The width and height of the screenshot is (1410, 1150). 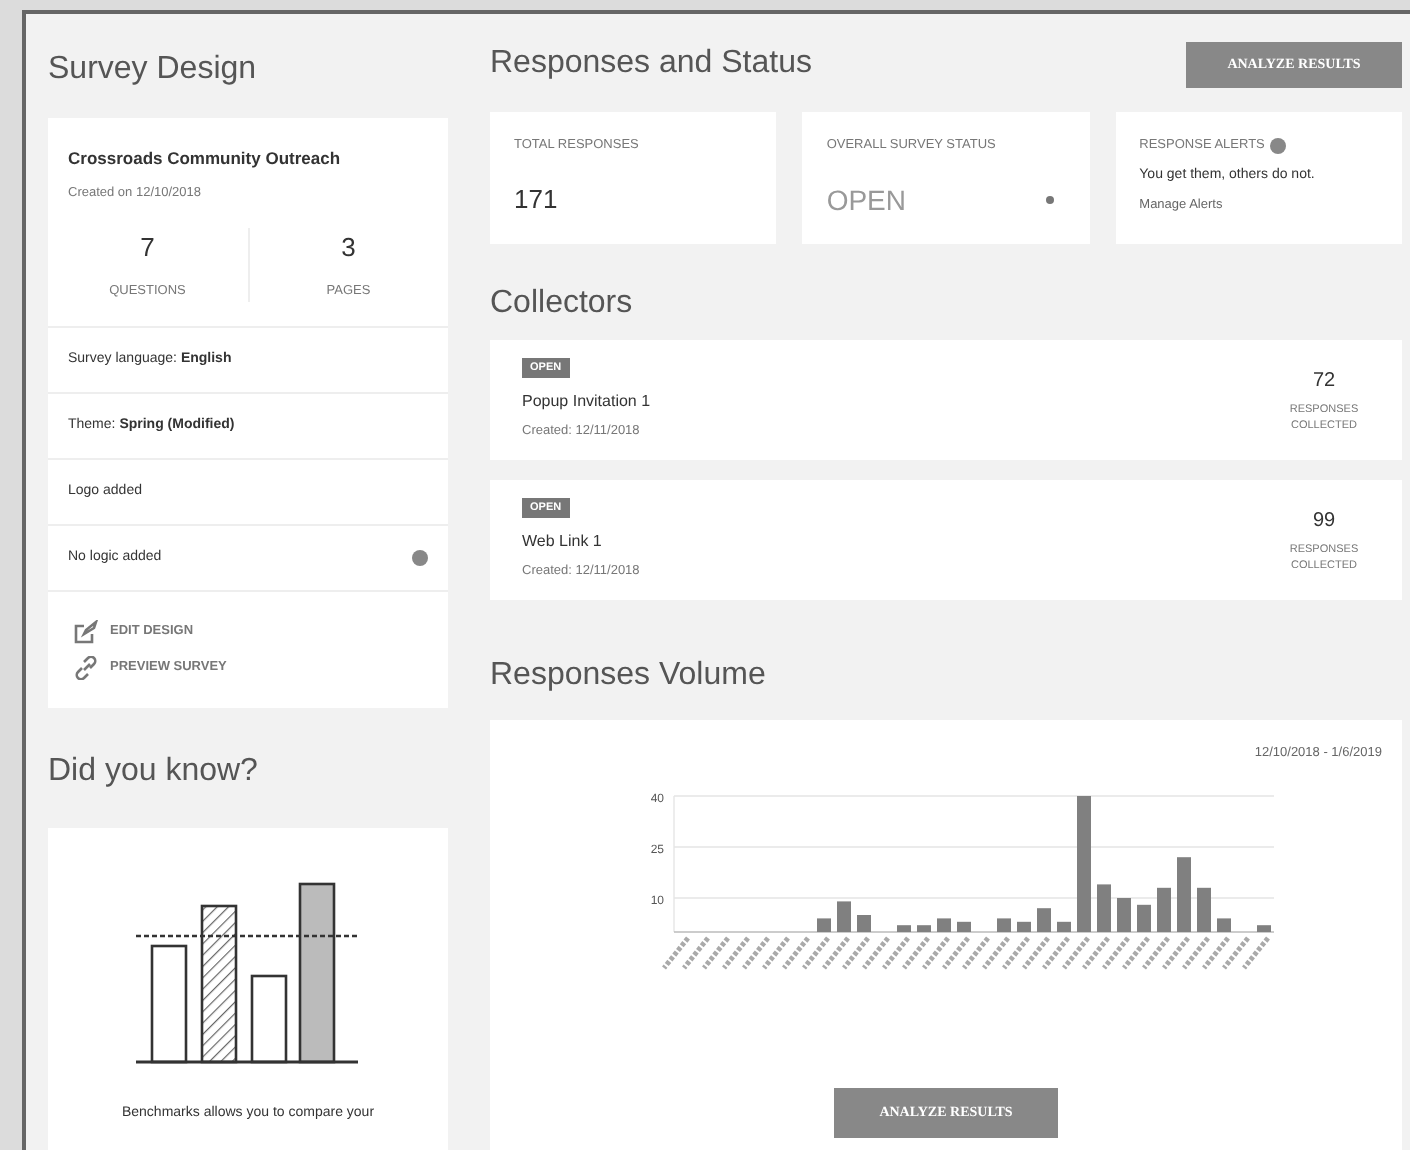 I want to click on edit-icon, so click(x=86, y=631).